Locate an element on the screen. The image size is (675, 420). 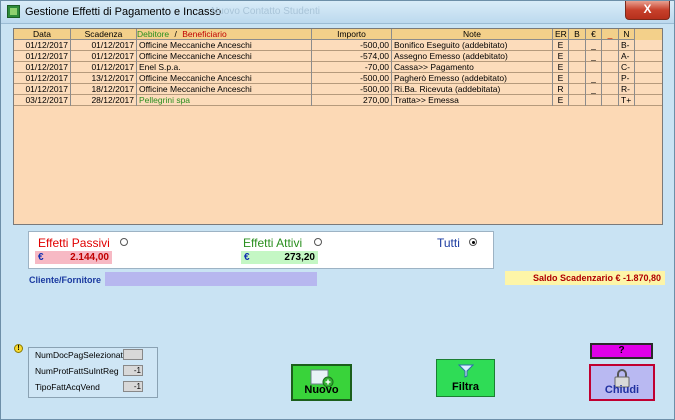
cell-note: Tratta>> Emessa is located at coordinates (472, 100).